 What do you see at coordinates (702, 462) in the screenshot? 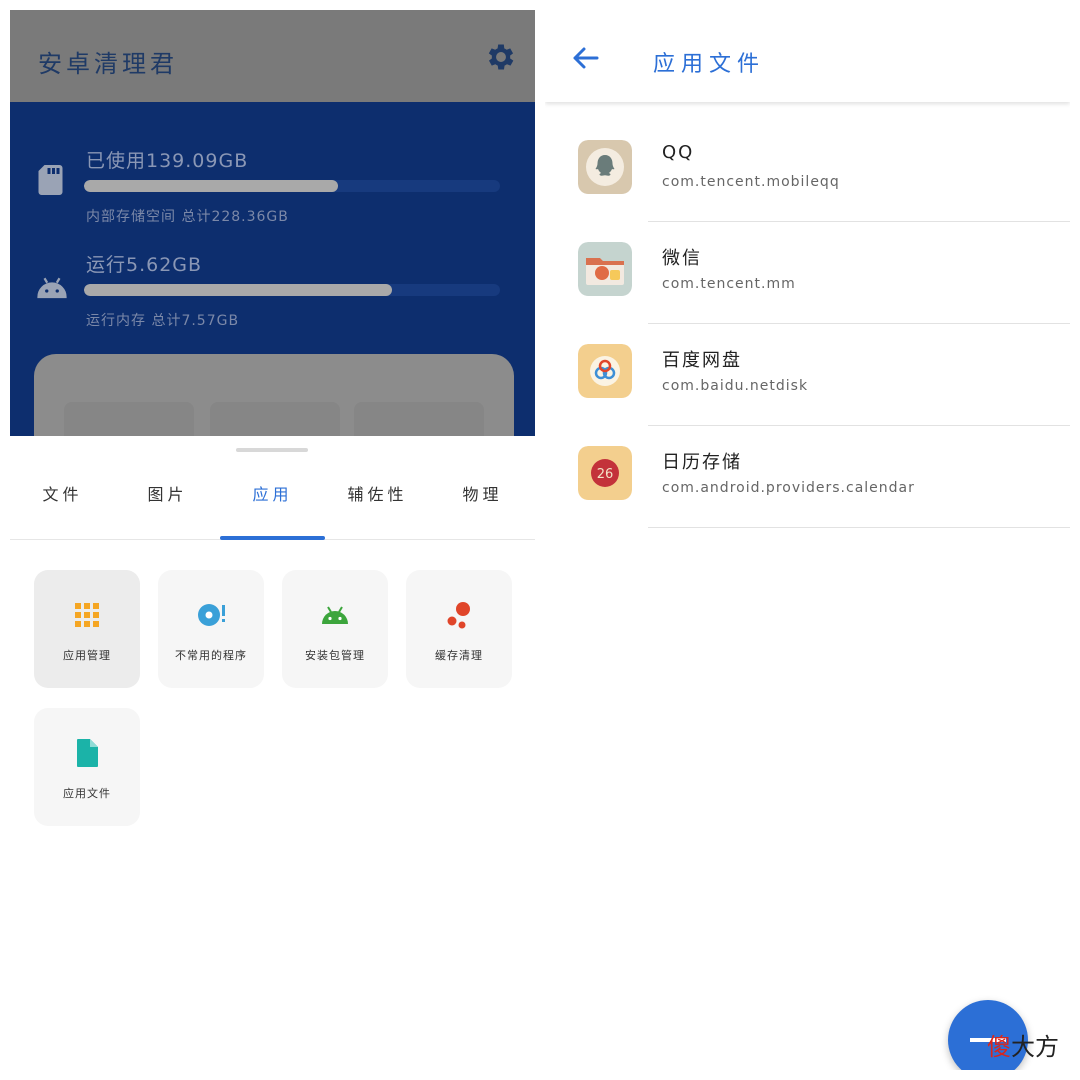
I see `app-name: 日历存储` at bounding box center [702, 462].